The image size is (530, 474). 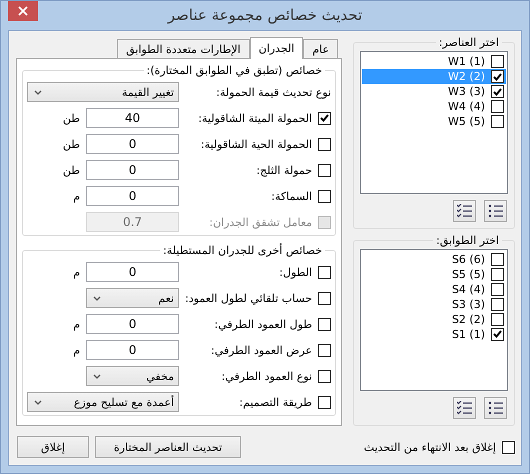 I want to click on list-item: S6 (6), so click(x=434, y=259).